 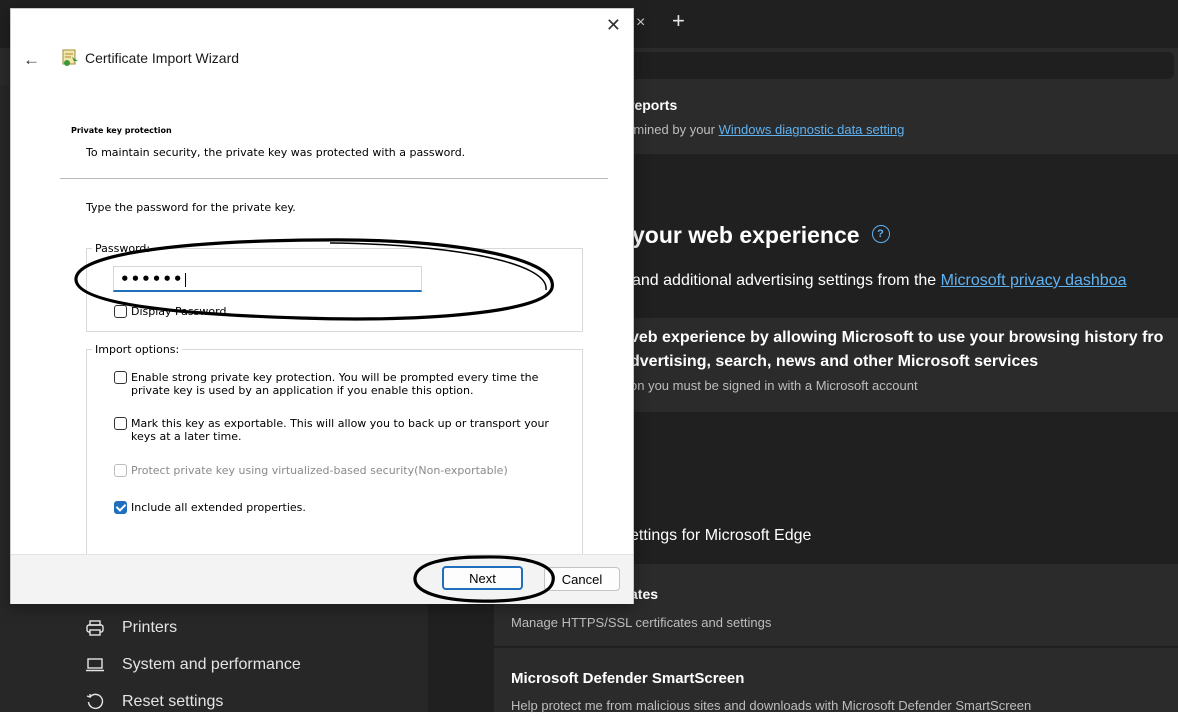 What do you see at coordinates (653, 105) in the screenshot?
I see `reports-title: reports` at bounding box center [653, 105].